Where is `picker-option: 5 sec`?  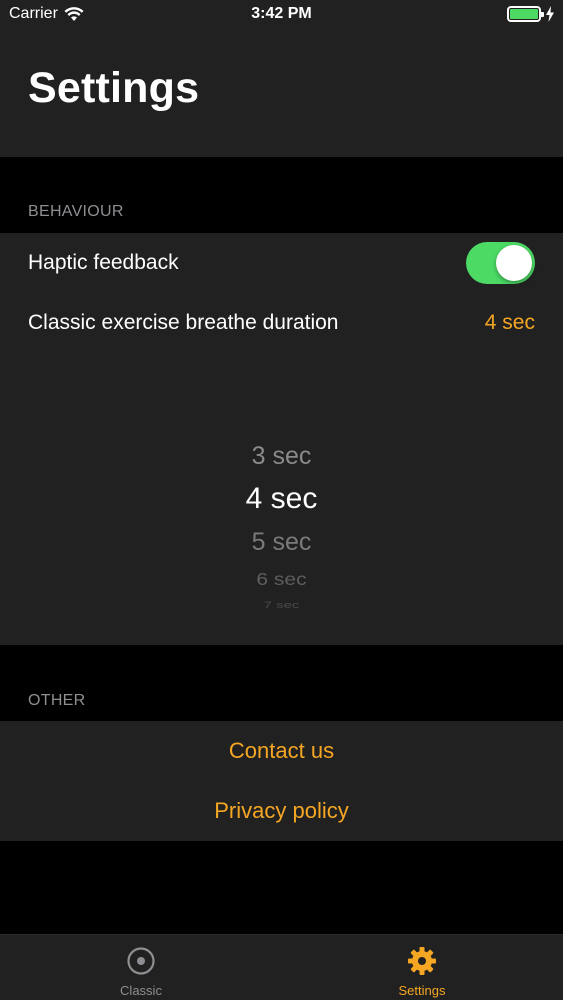 picker-option: 5 sec is located at coordinates (281, 542).